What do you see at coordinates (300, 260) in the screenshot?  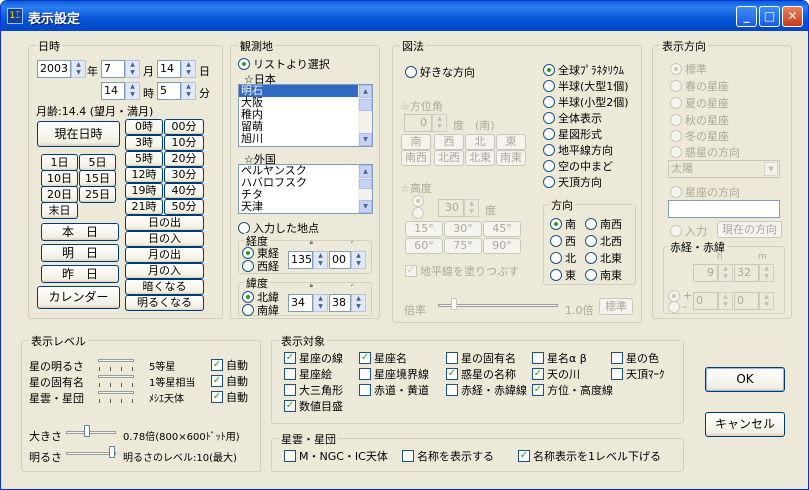 I see `longitude-deg-input: 135` at bounding box center [300, 260].